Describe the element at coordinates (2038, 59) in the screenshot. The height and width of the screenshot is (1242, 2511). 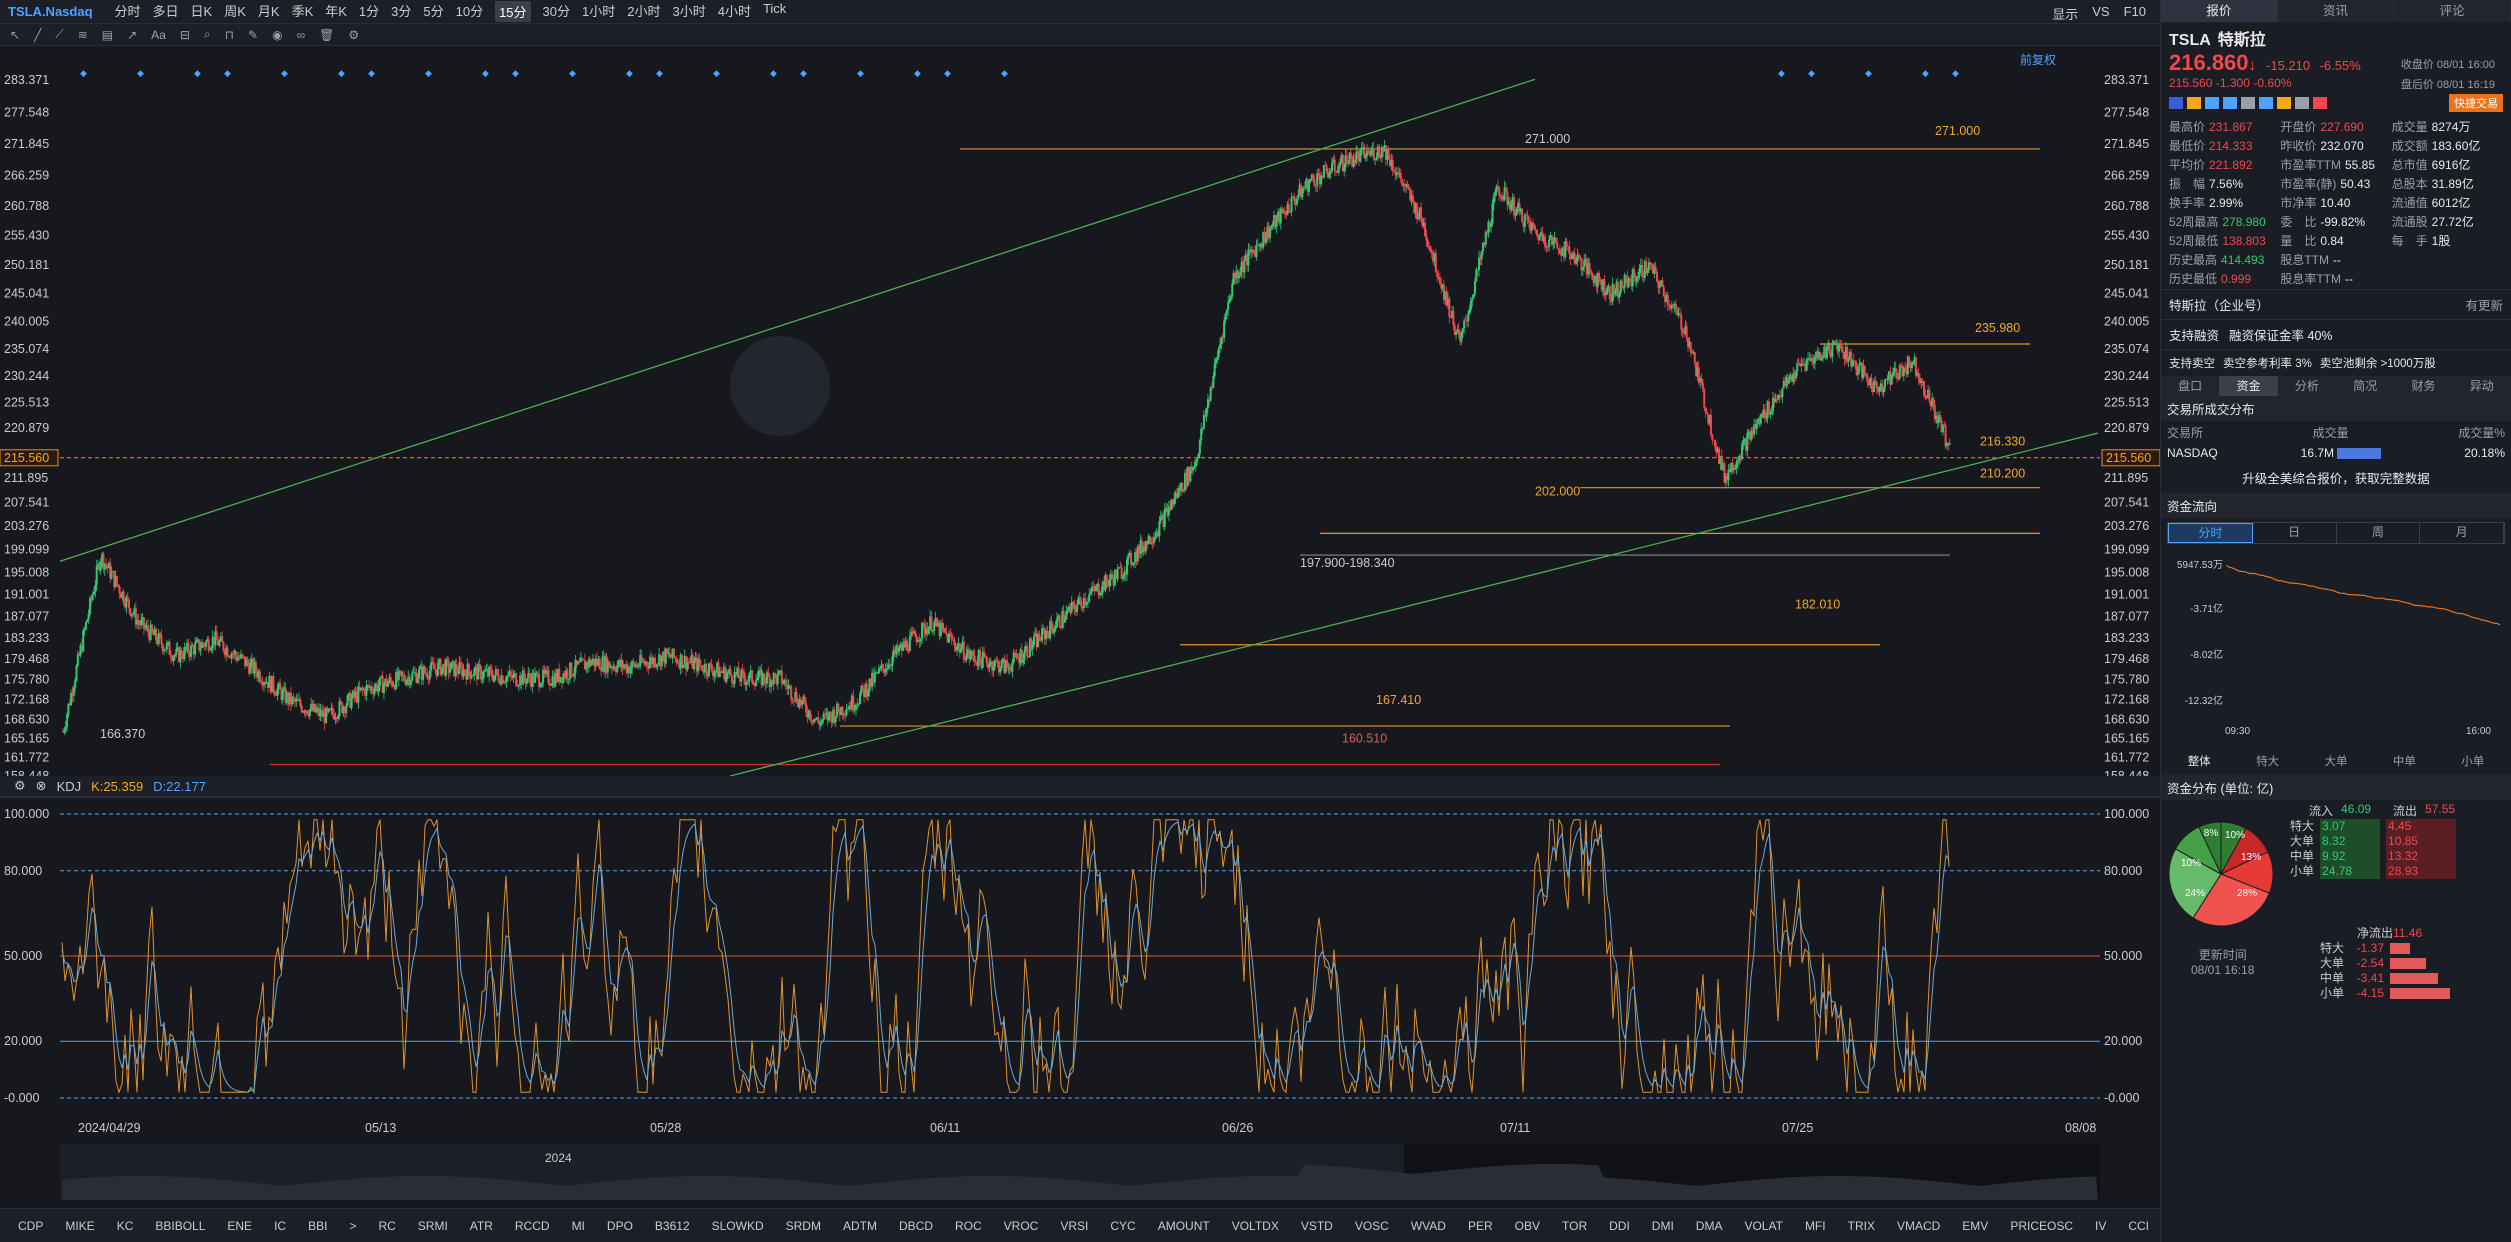
I see `adjust-mode-label: 前复权` at that location.